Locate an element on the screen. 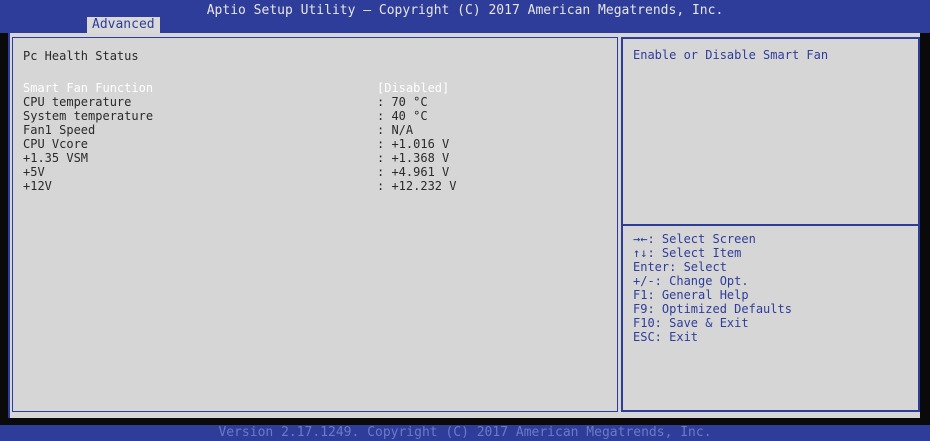  key-select-item: ↑↓: Select Item is located at coordinates (687, 253).